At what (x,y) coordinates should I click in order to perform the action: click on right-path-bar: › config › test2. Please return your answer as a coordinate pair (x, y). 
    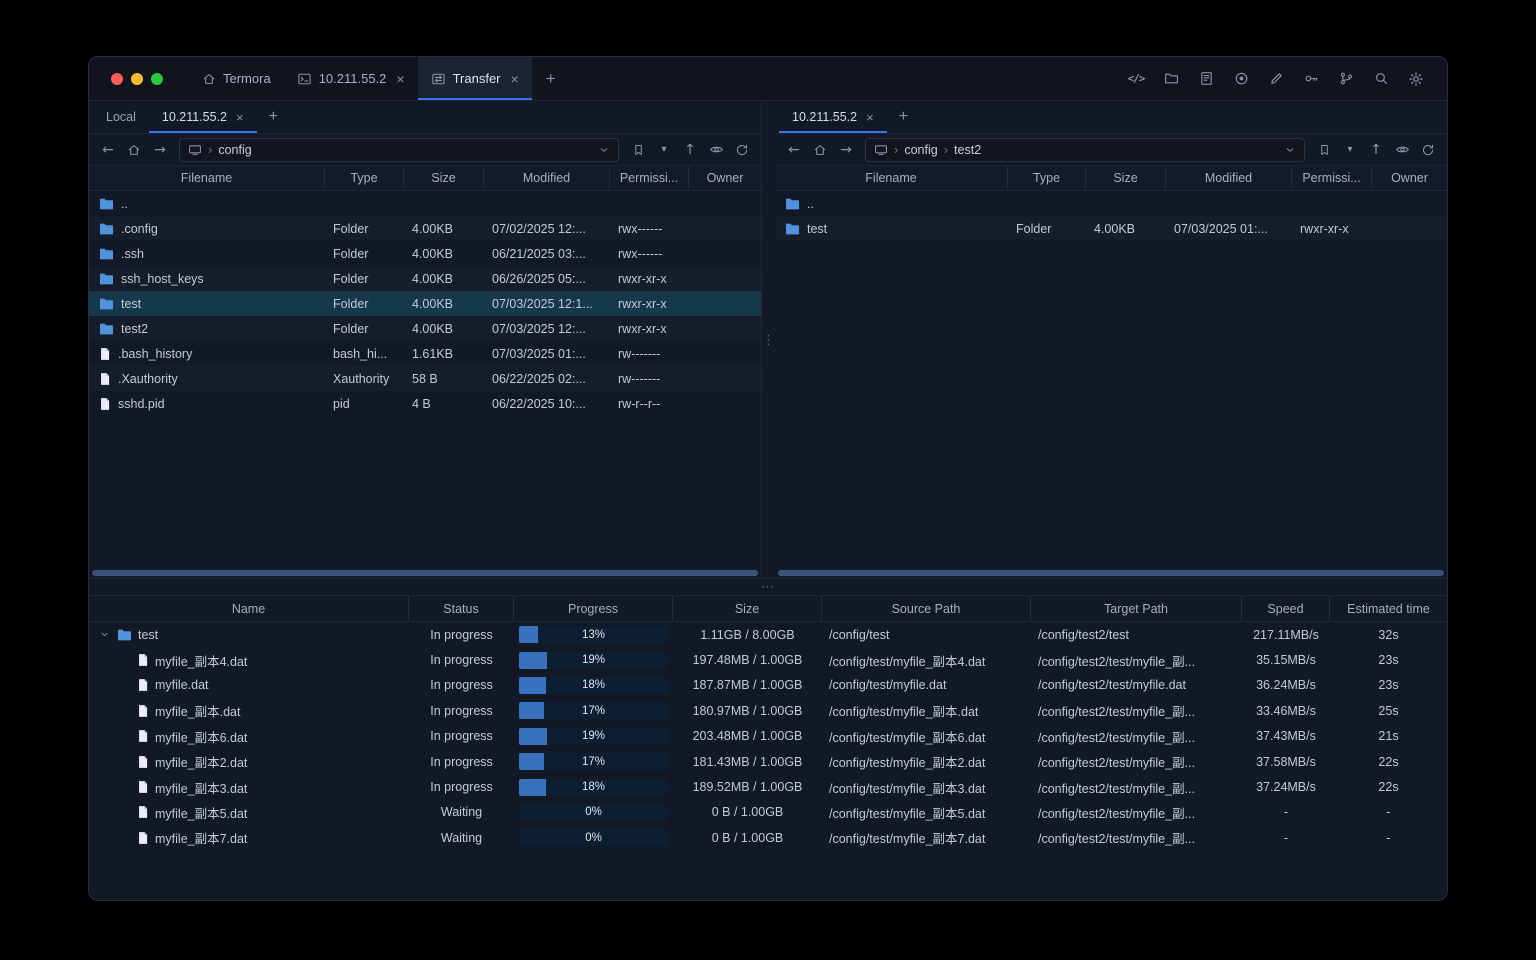
    Looking at the image, I should click on (1085, 149).